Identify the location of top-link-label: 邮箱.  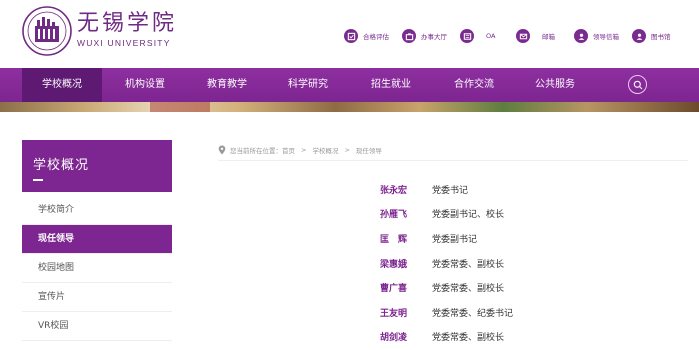
(548, 37).